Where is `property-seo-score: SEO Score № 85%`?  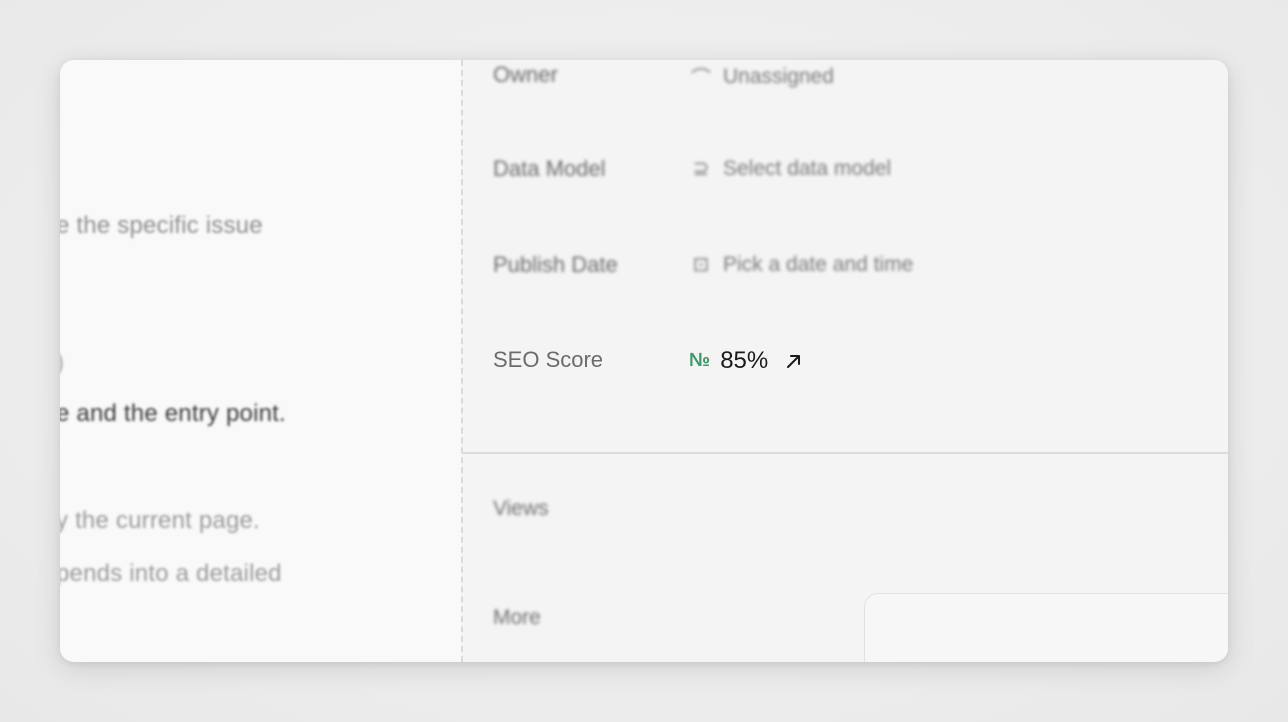
property-seo-score: SEO Score № 85% is located at coordinates (843, 362).